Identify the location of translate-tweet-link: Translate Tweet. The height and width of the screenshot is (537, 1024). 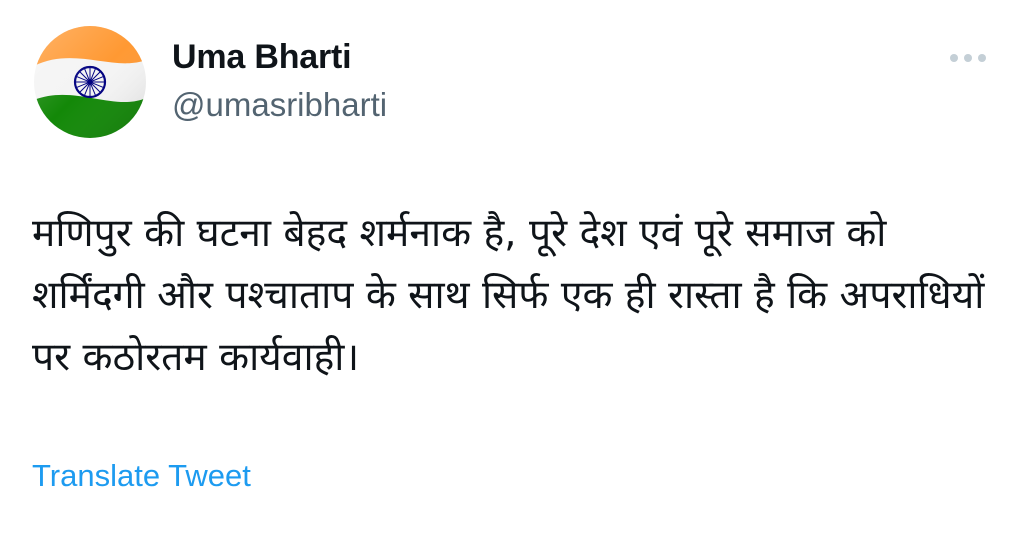
(141, 476).